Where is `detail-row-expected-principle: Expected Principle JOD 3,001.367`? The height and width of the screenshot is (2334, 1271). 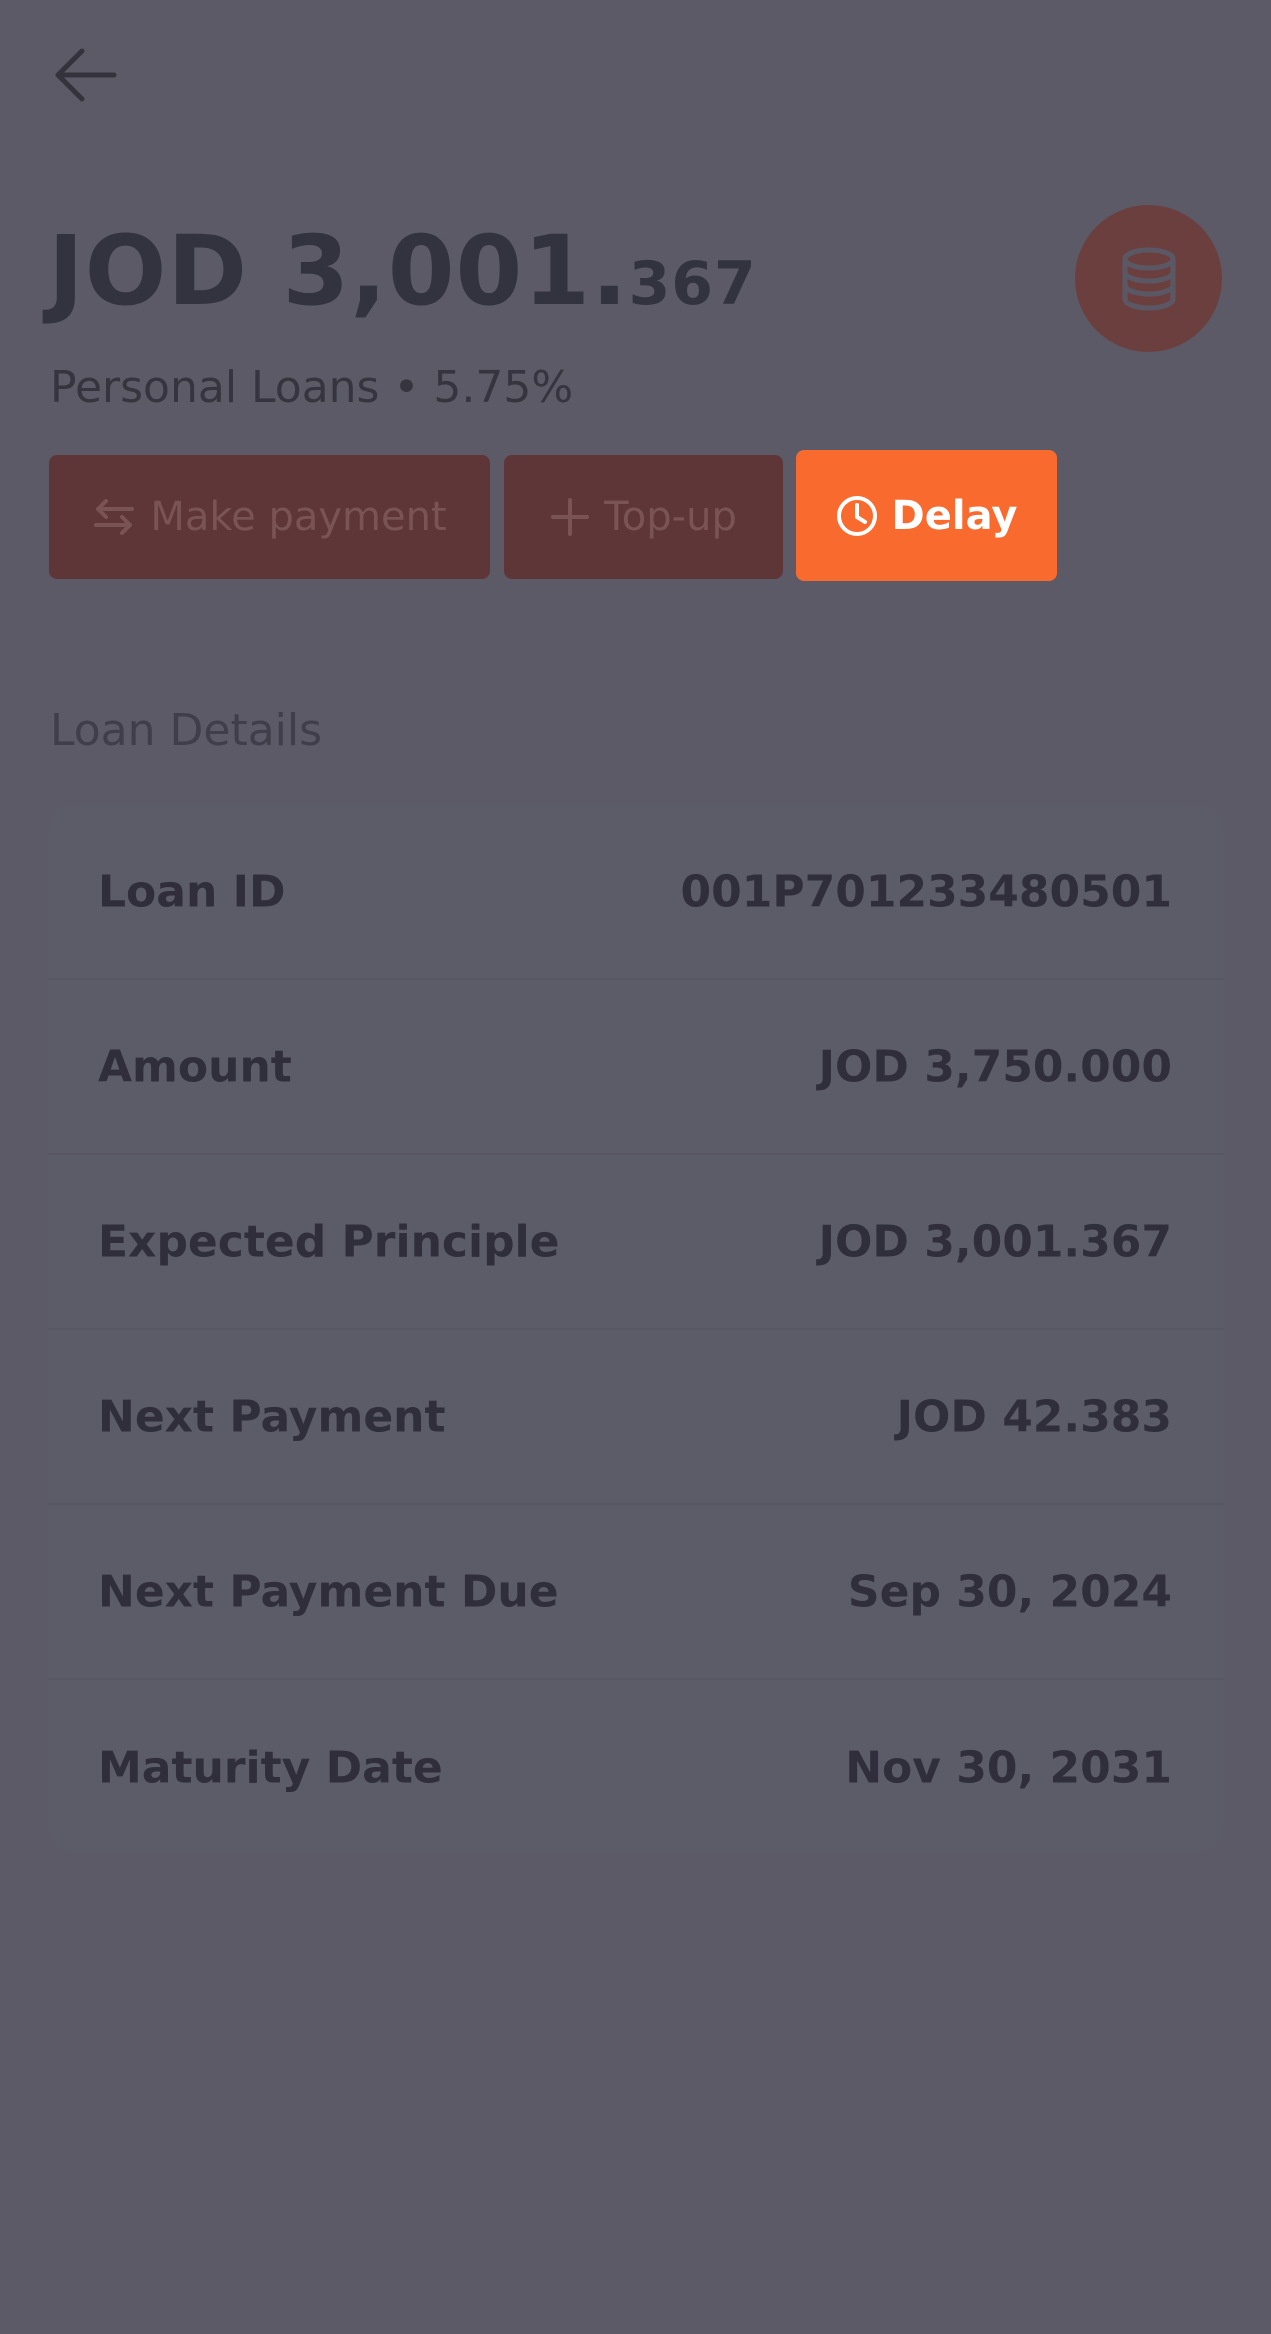 detail-row-expected-principle: Expected Principle JOD 3,001.367 is located at coordinates (636, 1242).